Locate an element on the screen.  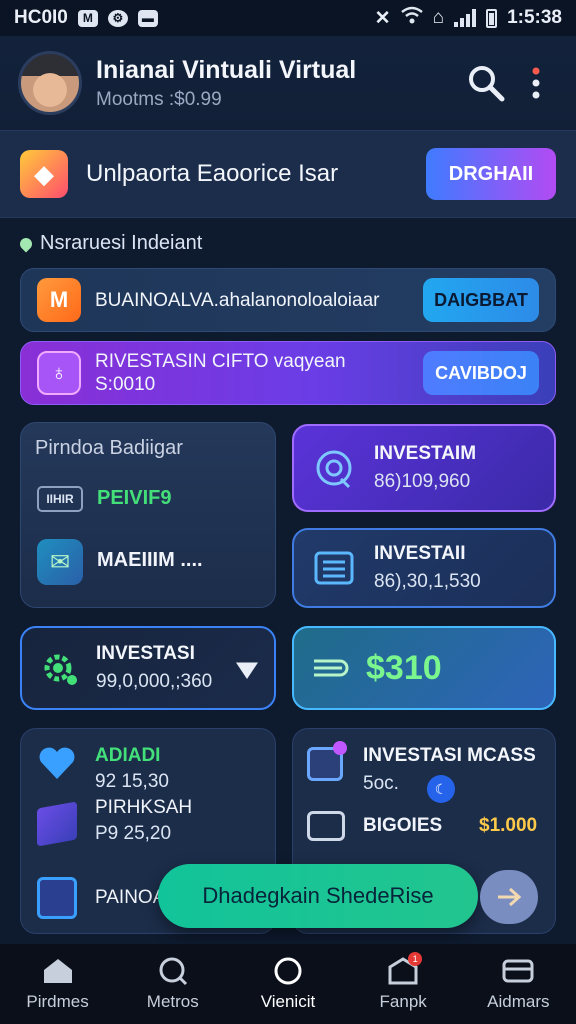
battery-icon is located at coordinates (492, 18).